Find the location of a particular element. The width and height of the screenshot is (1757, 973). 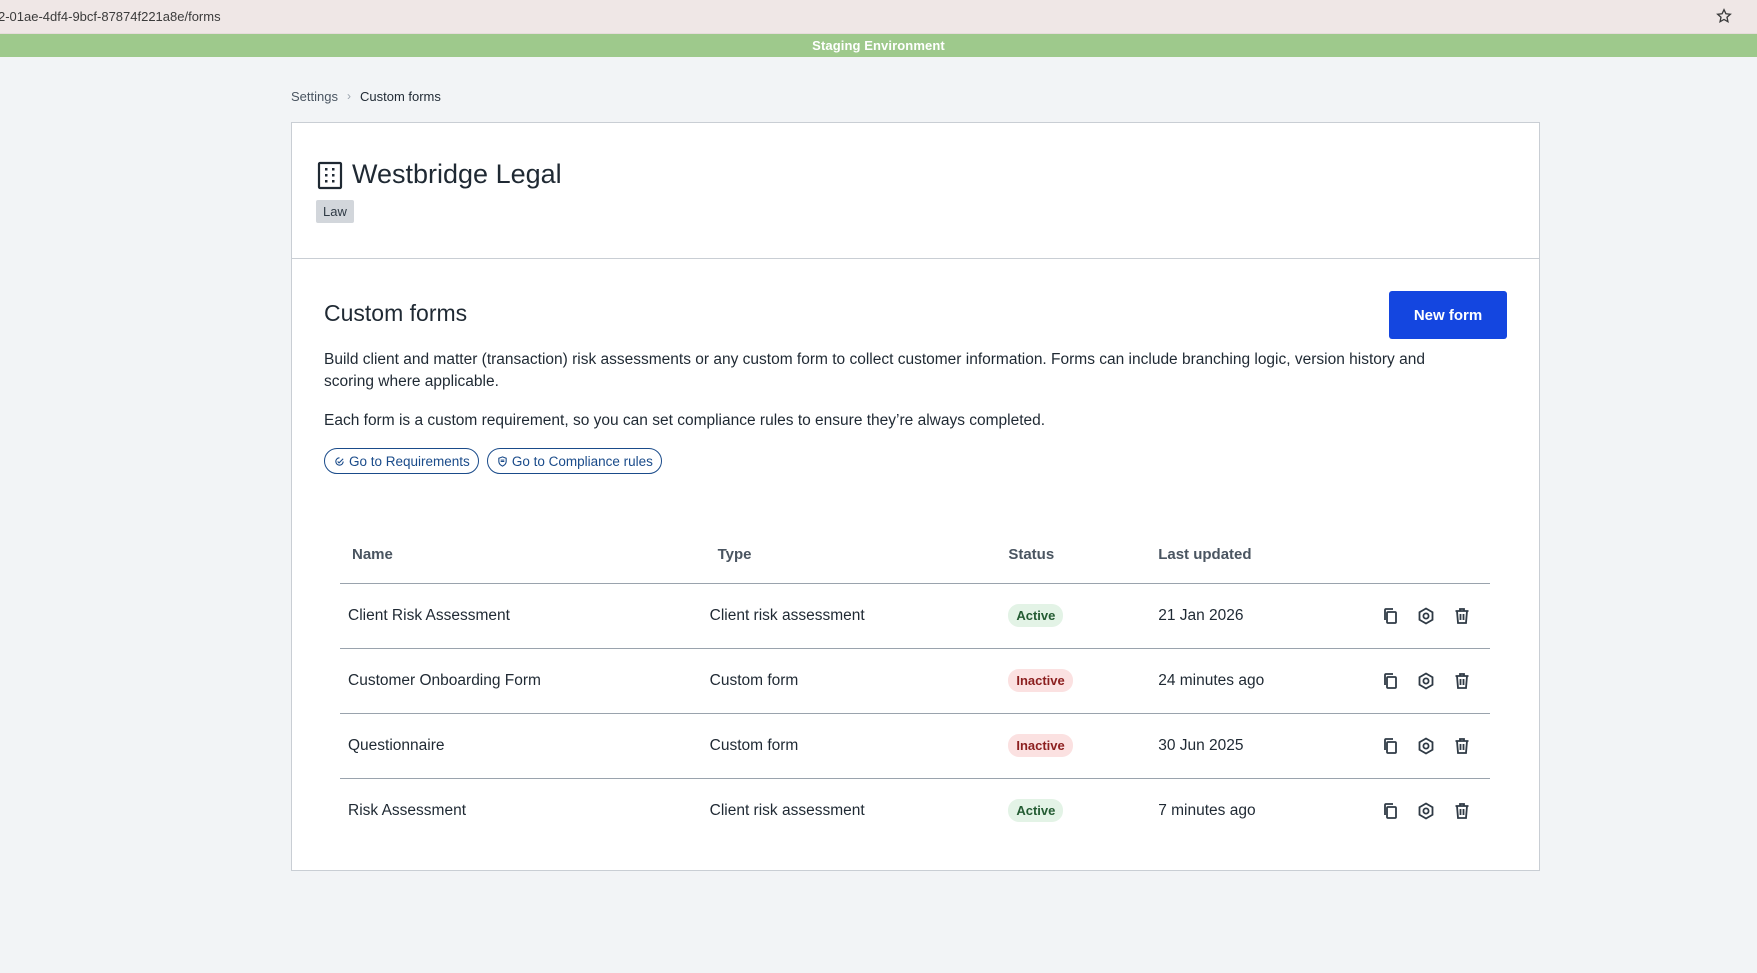

section-title: Custom forms is located at coordinates (396, 313).